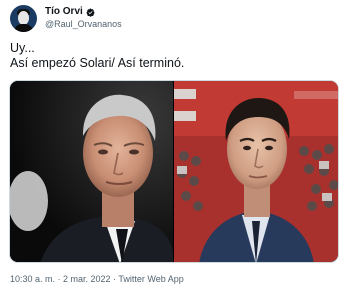 The width and height of the screenshot is (350, 295). Describe the element at coordinates (90, 12) in the screenshot. I see `verified-icon` at that location.